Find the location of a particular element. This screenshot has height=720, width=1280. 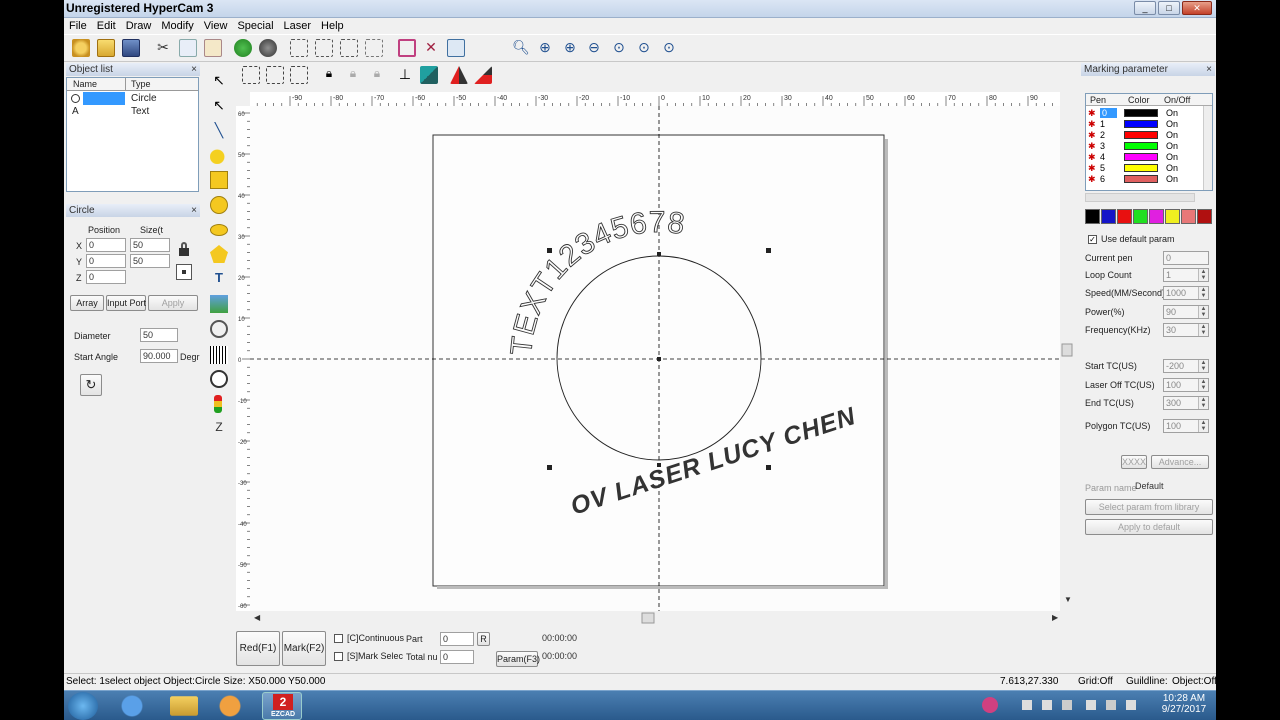

mirror-v-icon is located at coordinates (483, 75).